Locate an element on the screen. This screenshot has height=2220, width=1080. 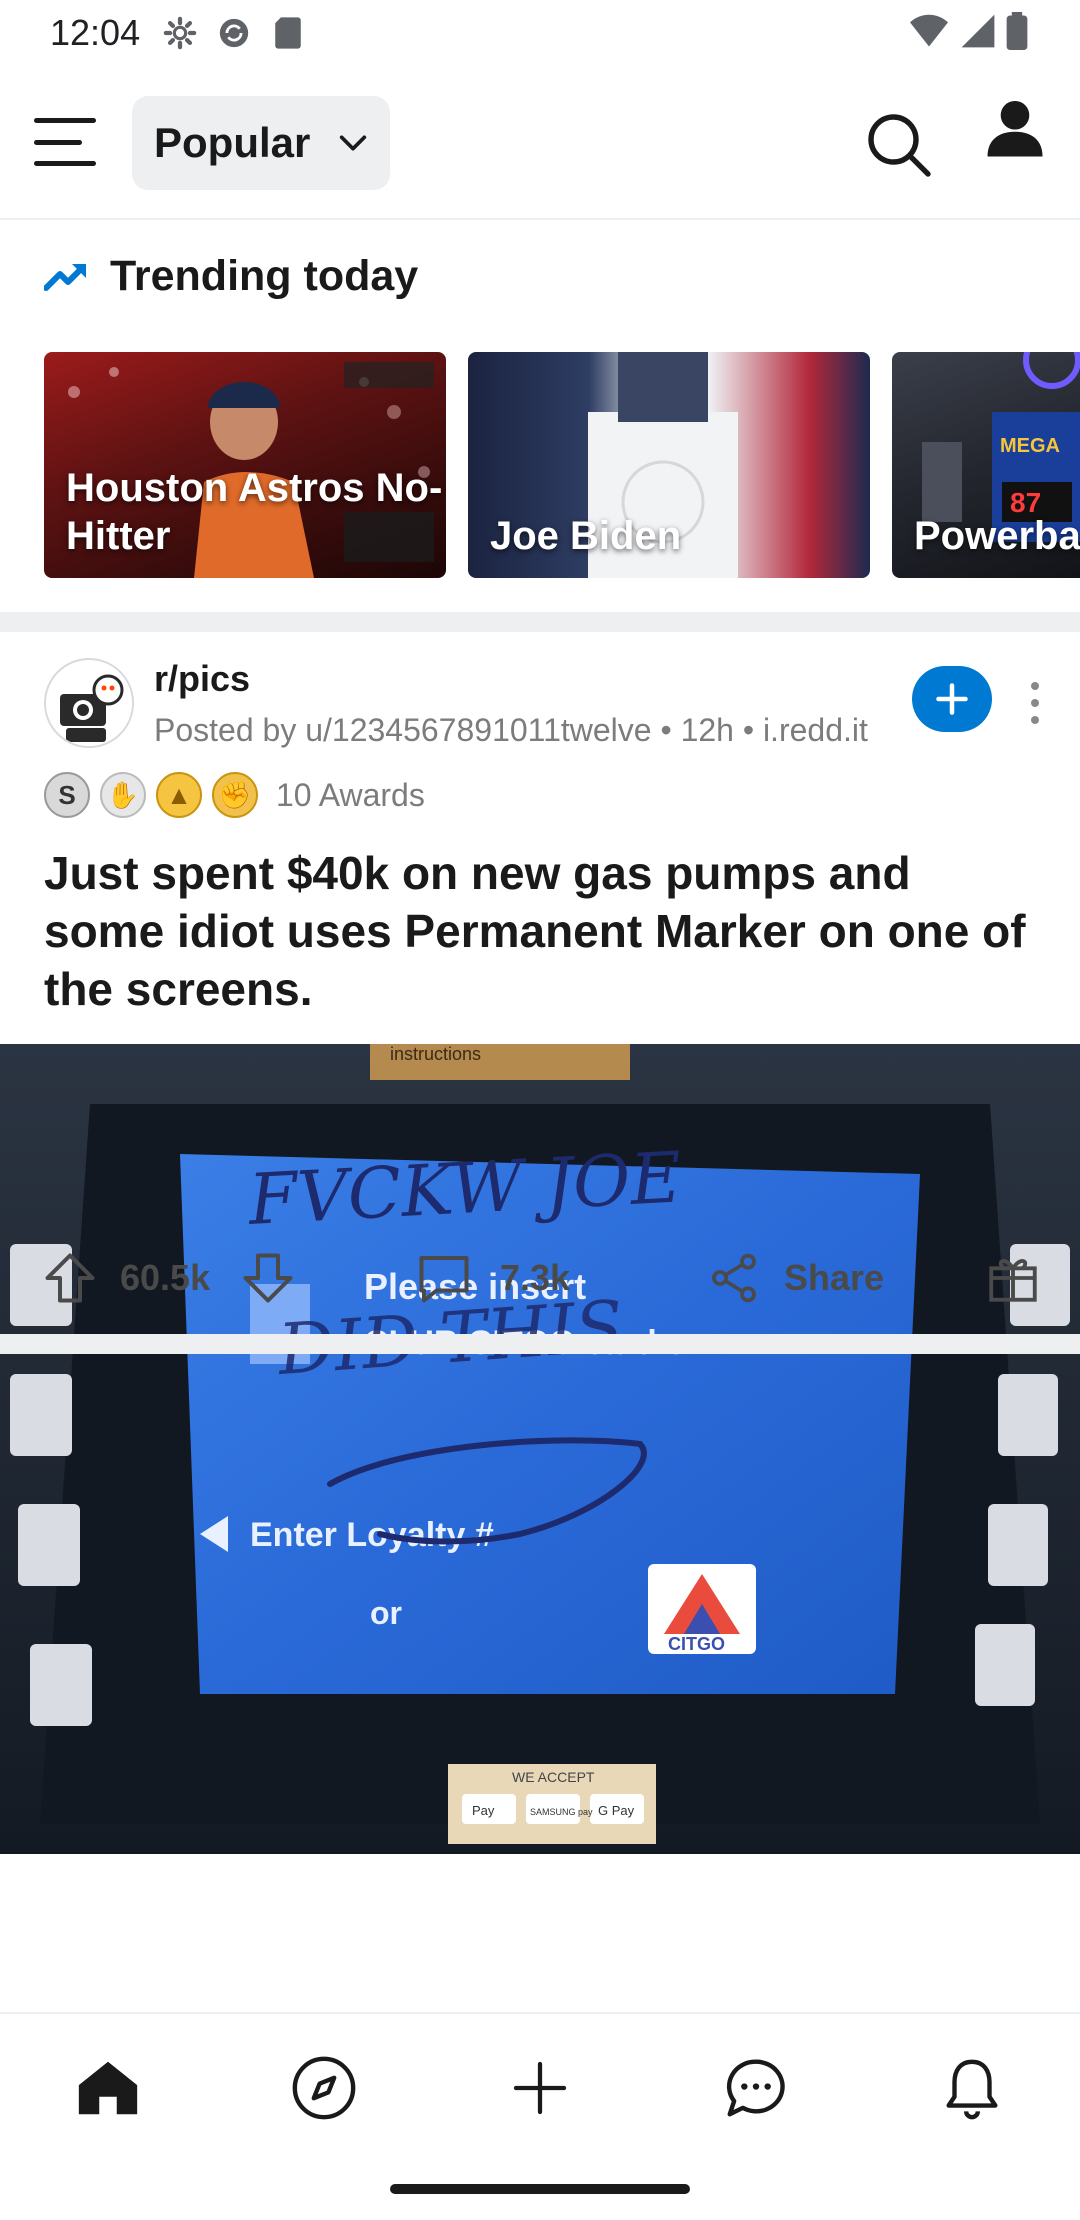
search-icon is located at coordinates (899, 145).